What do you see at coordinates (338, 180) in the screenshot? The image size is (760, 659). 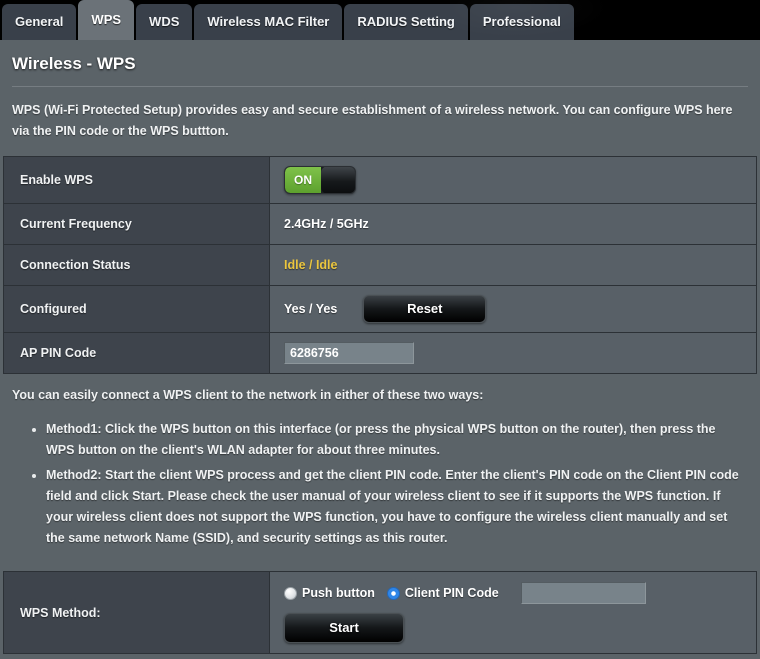 I see `toggle-knob` at bounding box center [338, 180].